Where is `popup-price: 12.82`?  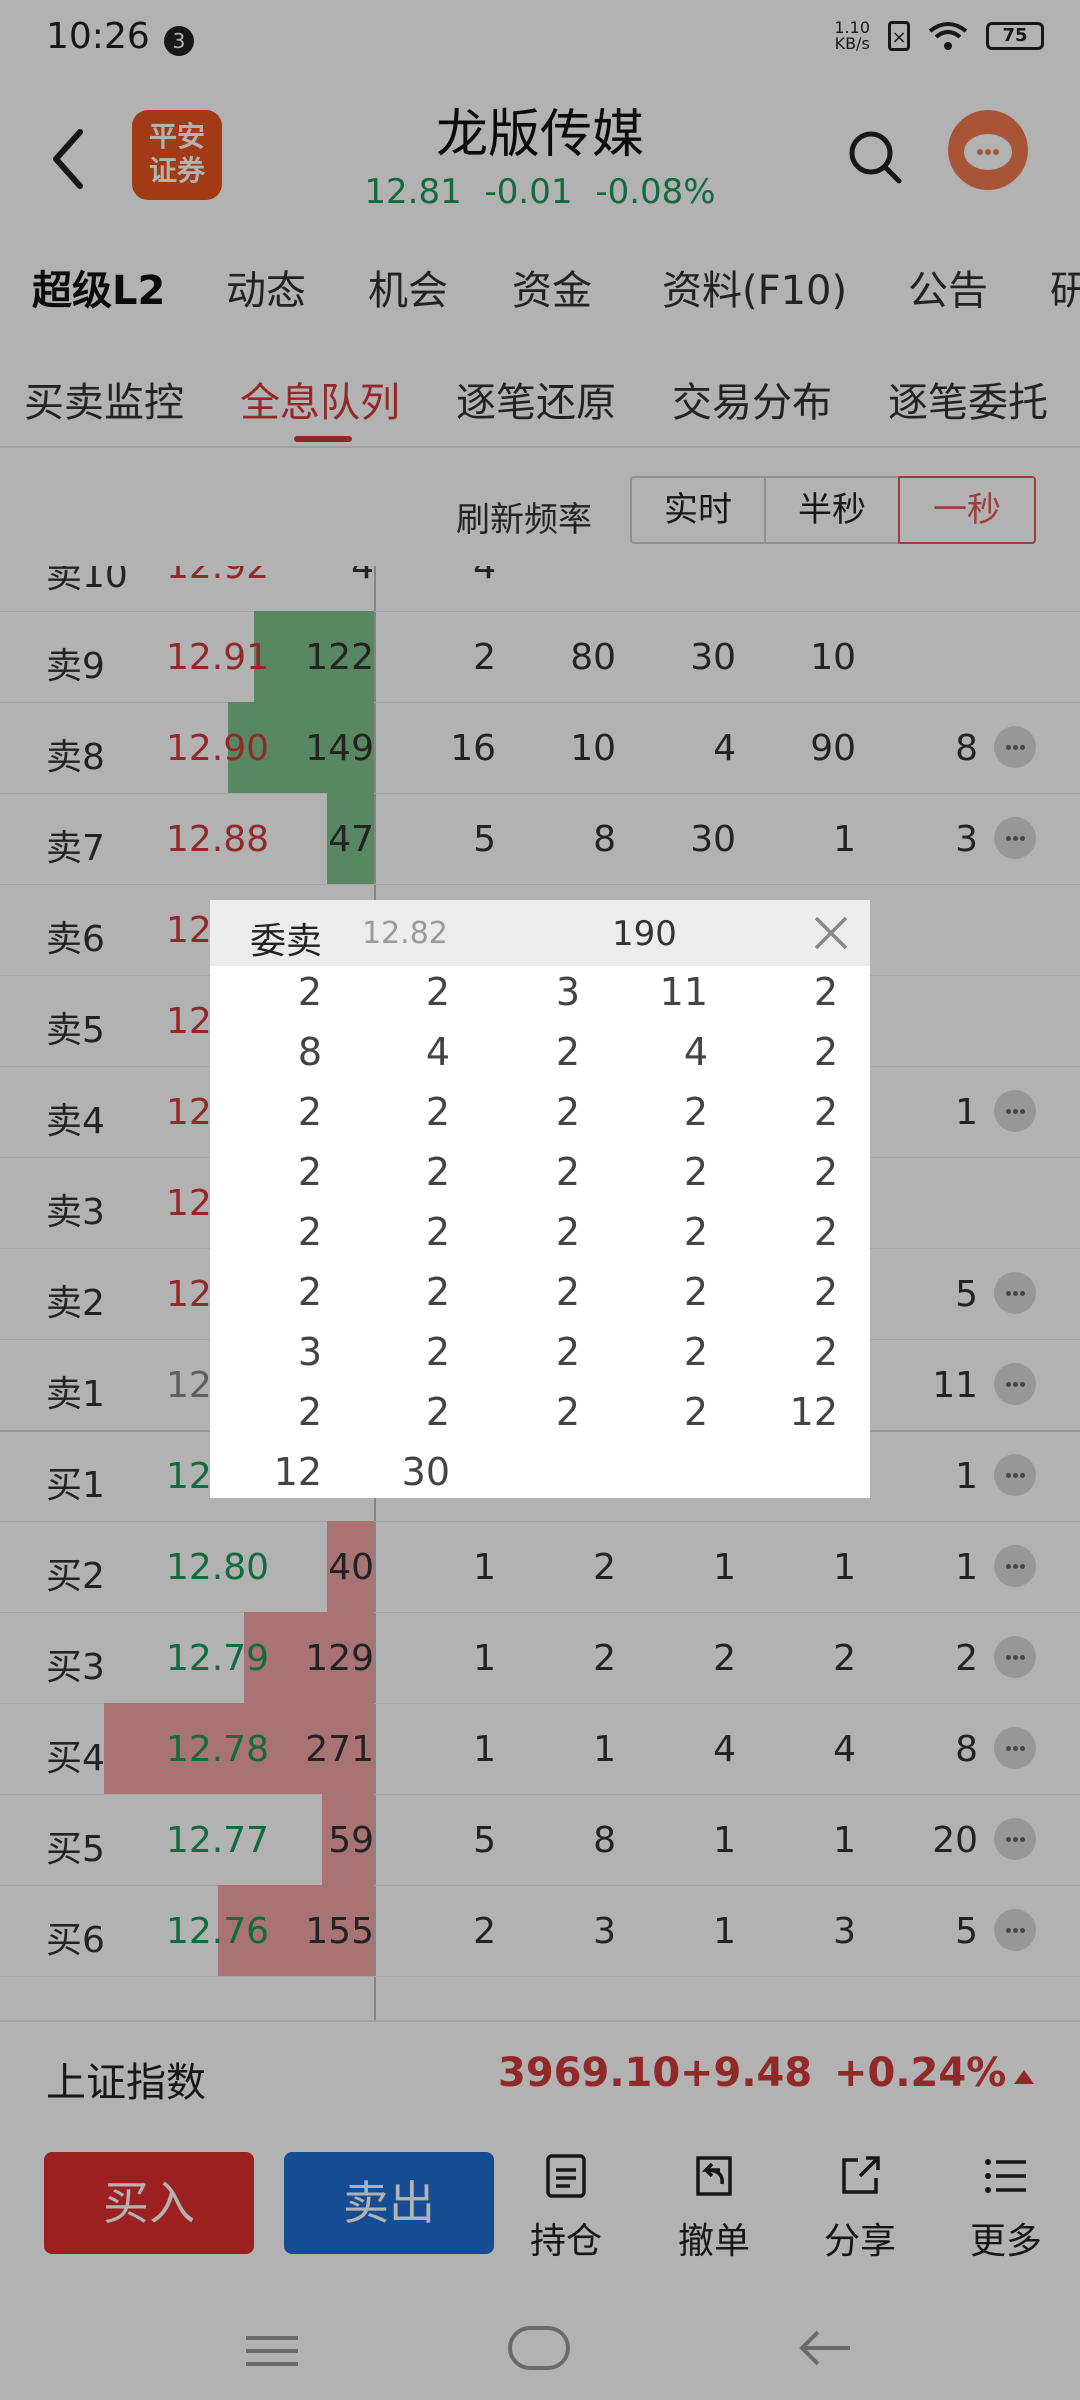 popup-price: 12.82 is located at coordinates (405, 933).